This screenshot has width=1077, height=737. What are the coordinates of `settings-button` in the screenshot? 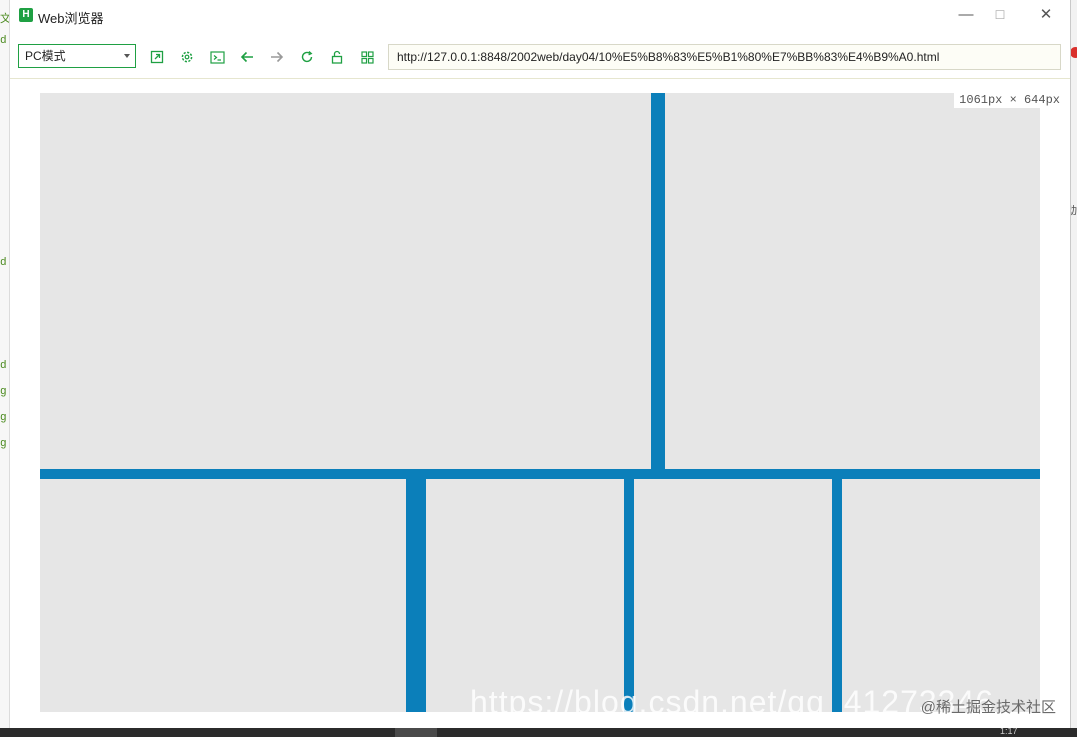 It's located at (187, 57).